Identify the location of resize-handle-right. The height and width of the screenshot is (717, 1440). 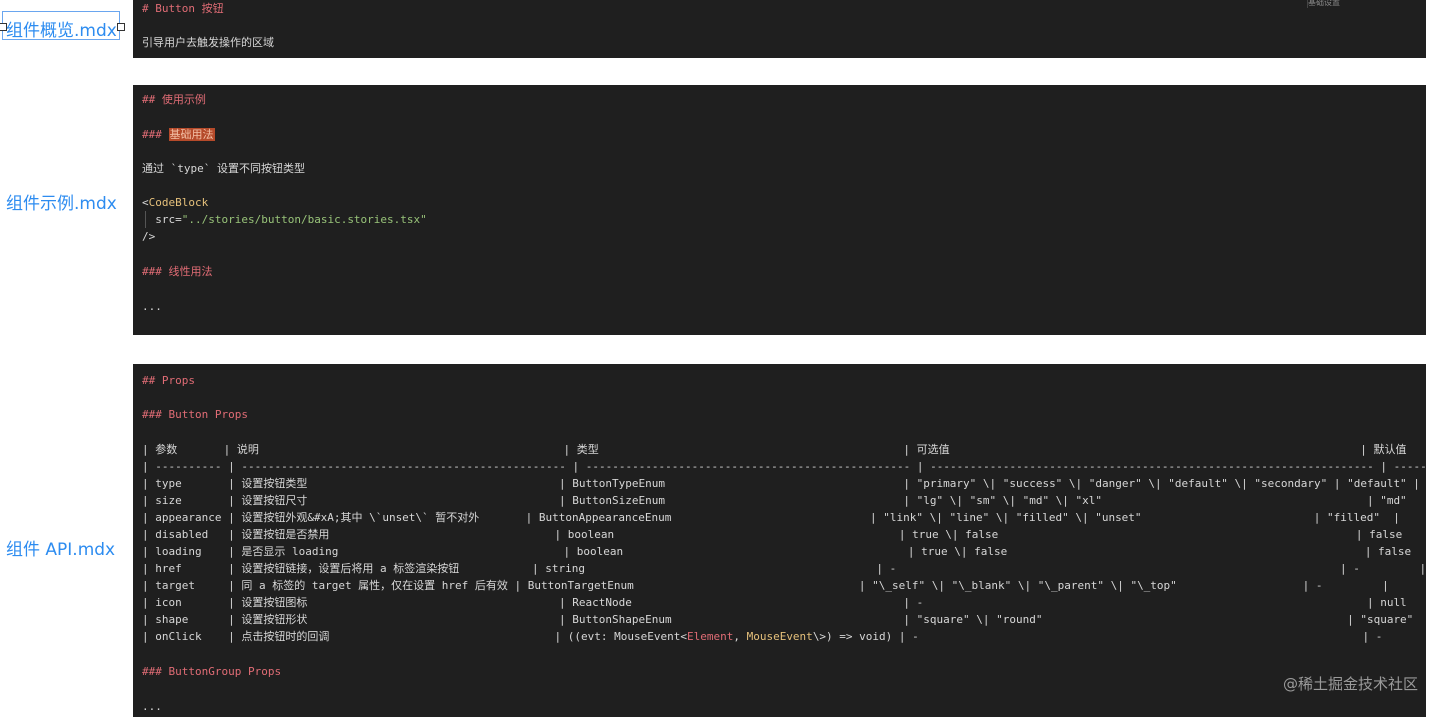
(121, 27).